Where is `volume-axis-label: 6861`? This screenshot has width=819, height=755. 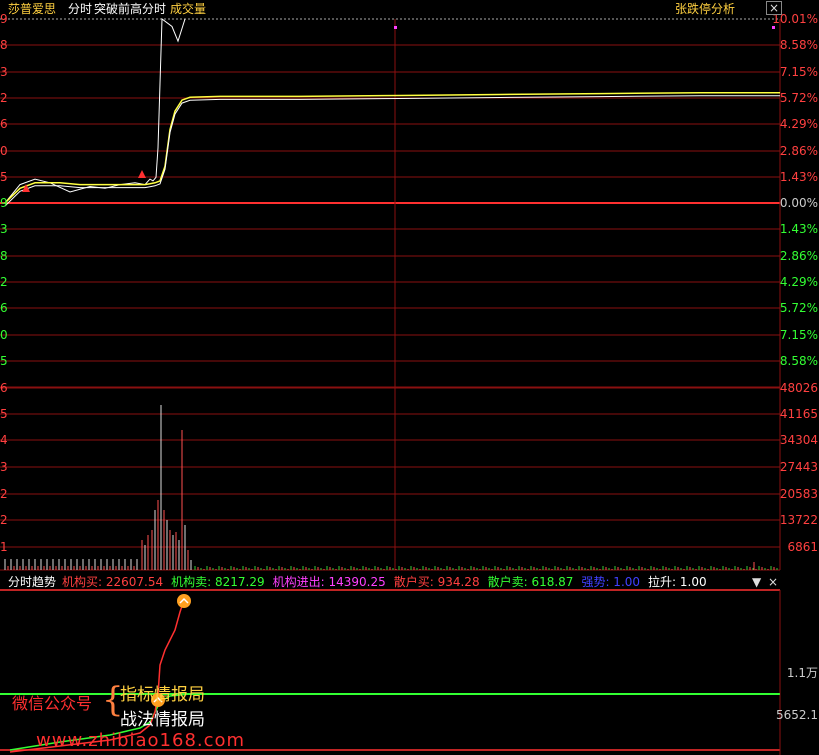
volume-axis-label: 6861 is located at coordinates (802, 547).